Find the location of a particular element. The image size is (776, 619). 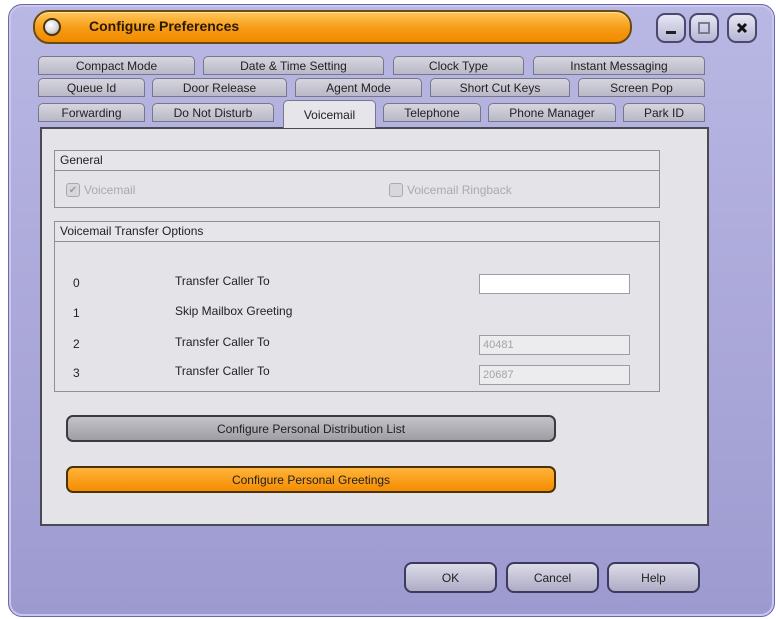

checkmark-icon: ✔ is located at coordinates (73, 190).